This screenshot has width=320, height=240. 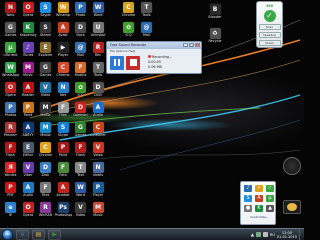 What do you see at coordinates (28, 32) in the screenshot?
I see `desktop-icon: K Kaspersky` at bounding box center [28, 32].